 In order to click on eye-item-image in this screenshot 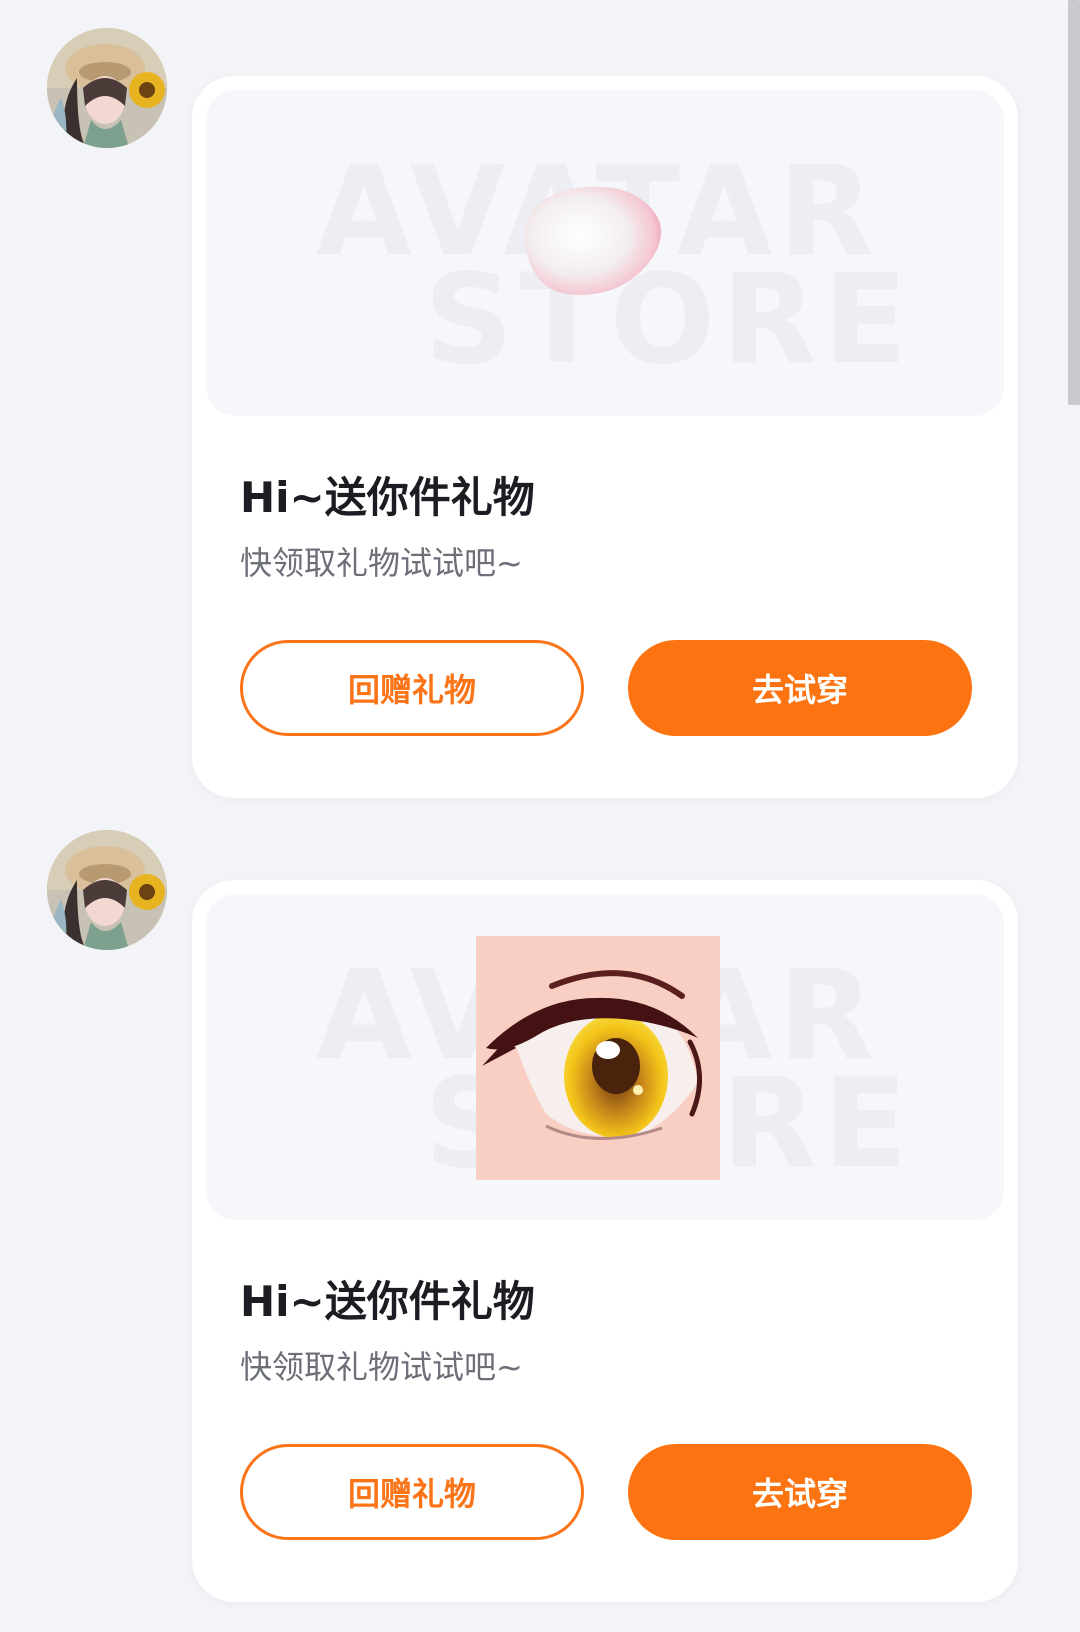, I will do `click(598, 1058)`.